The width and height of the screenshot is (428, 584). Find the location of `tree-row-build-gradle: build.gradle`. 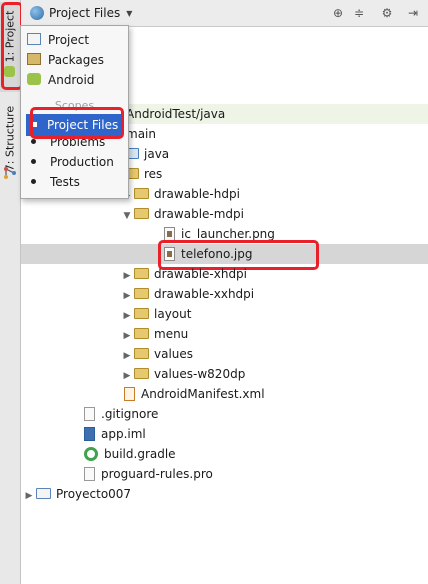

tree-row-build-gradle: build.gradle is located at coordinates (130, 454).